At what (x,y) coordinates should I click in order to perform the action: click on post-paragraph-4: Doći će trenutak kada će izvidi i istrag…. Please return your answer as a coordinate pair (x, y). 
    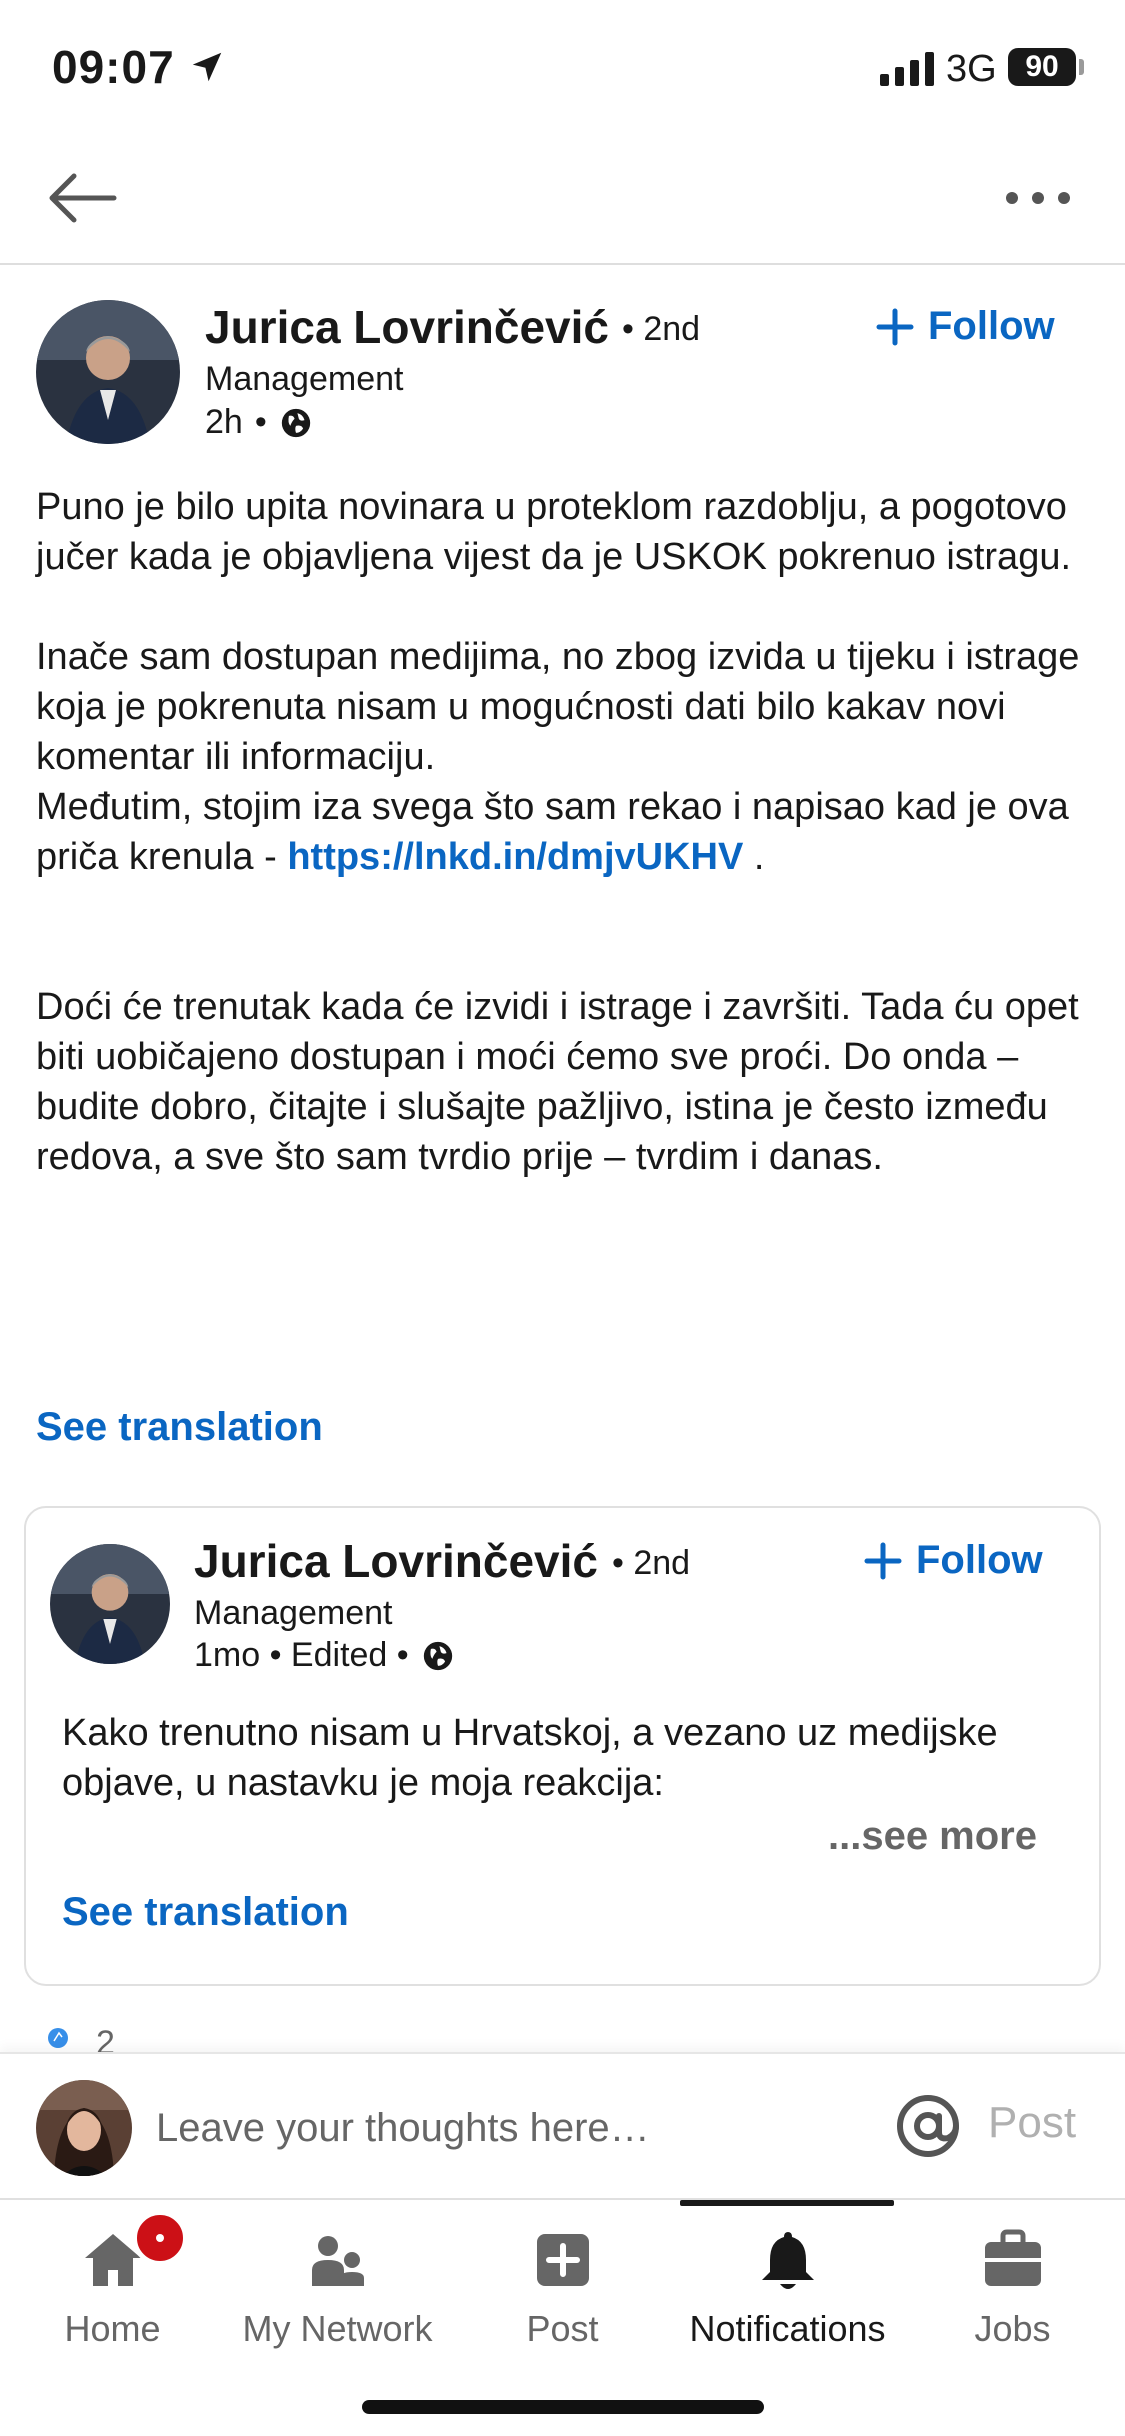
    Looking at the image, I should click on (563, 1082).